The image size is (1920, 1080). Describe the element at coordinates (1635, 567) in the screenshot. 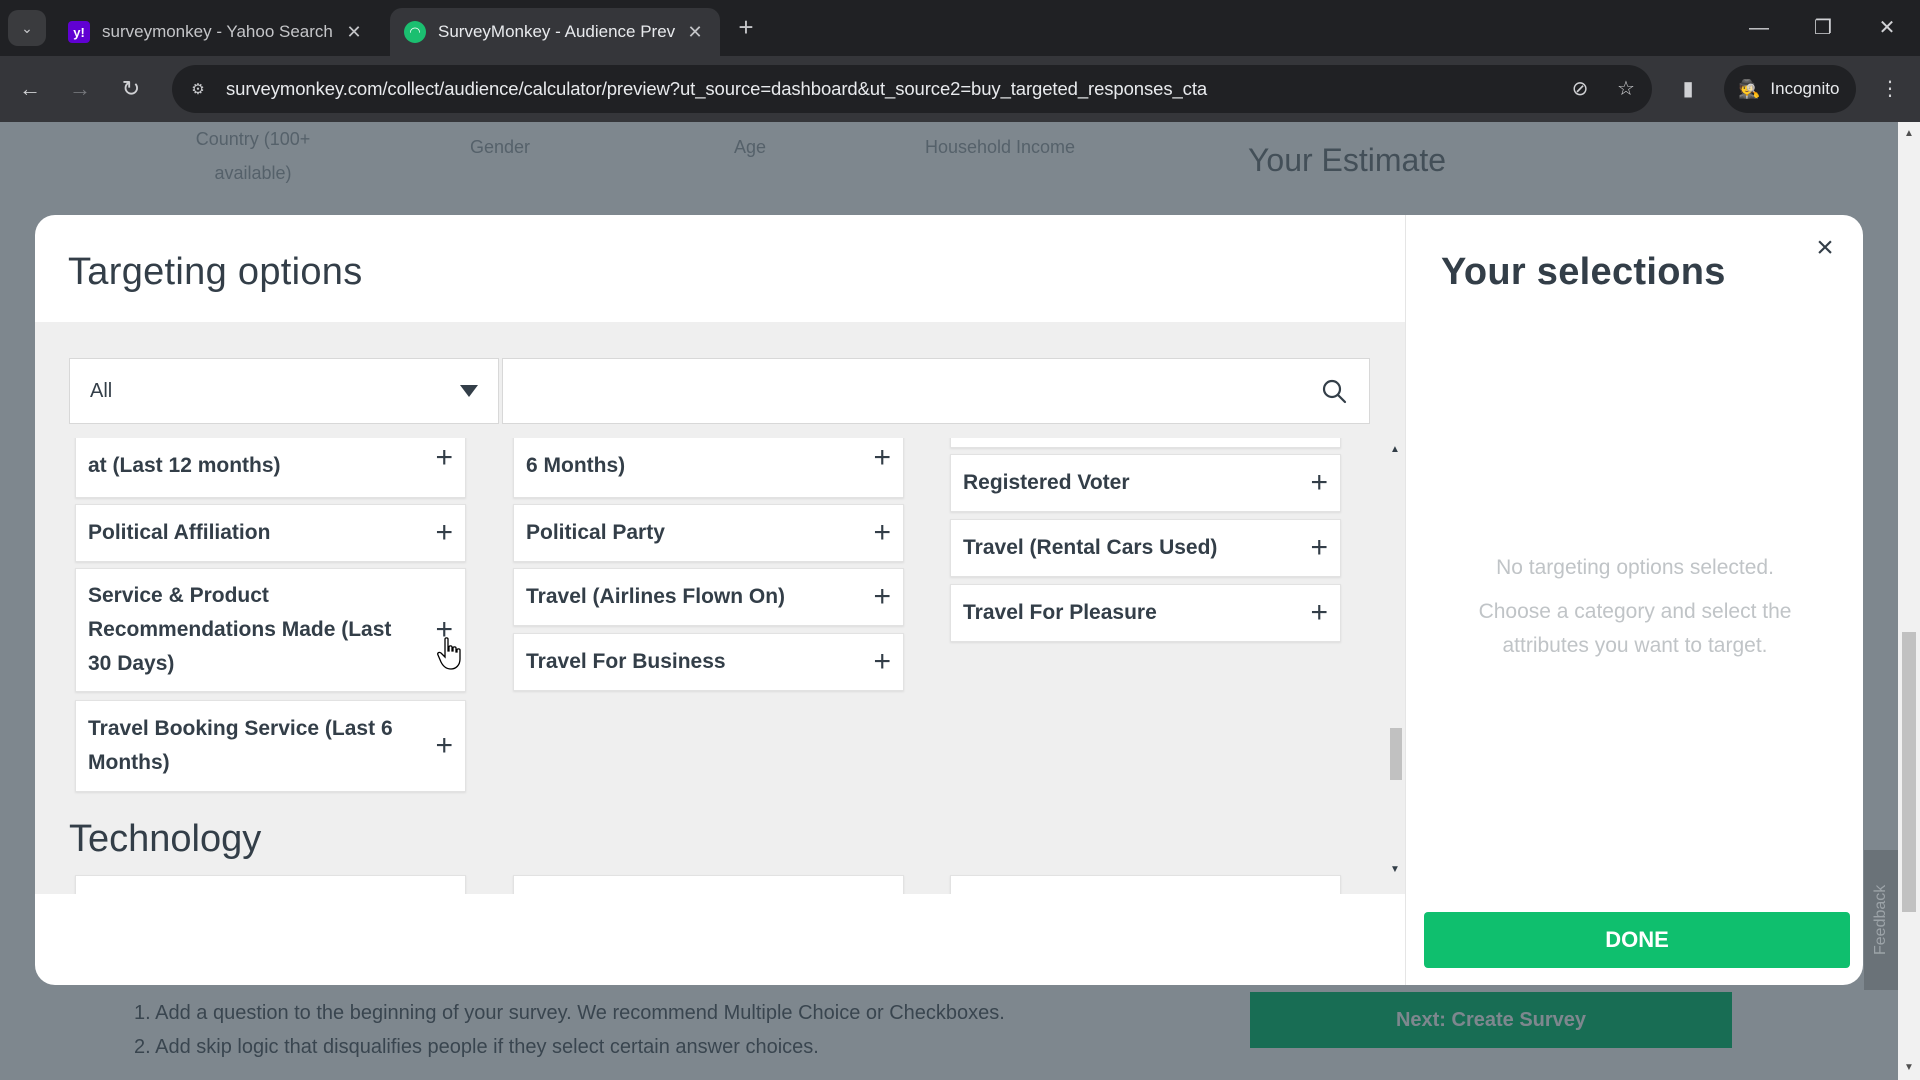

I see `empty-selections-message: No targeting options selected.` at that location.